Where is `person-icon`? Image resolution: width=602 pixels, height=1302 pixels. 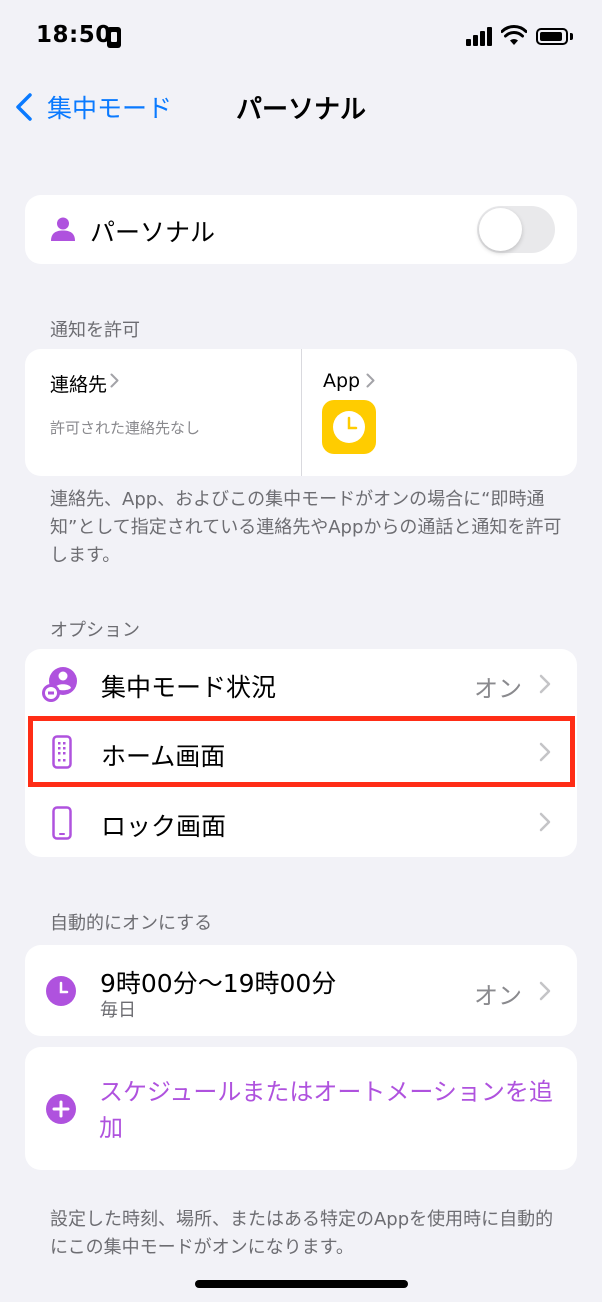 person-icon is located at coordinates (63, 229).